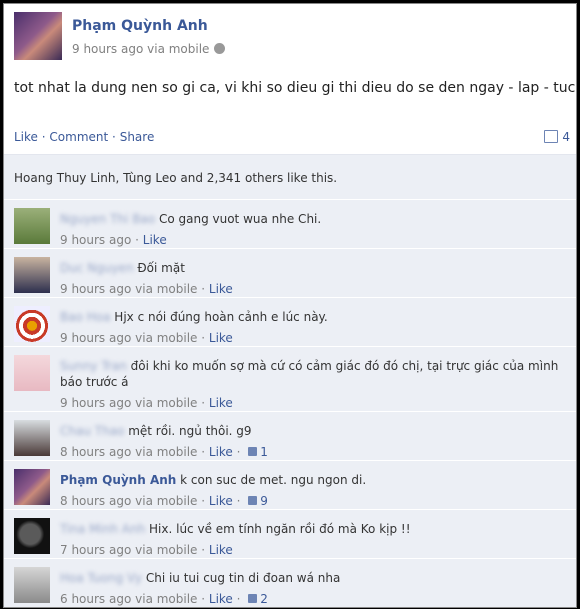 The height and width of the screenshot is (609, 580). What do you see at coordinates (102, 529) in the screenshot?
I see `comment-author: Tina Minh Anh` at bounding box center [102, 529].